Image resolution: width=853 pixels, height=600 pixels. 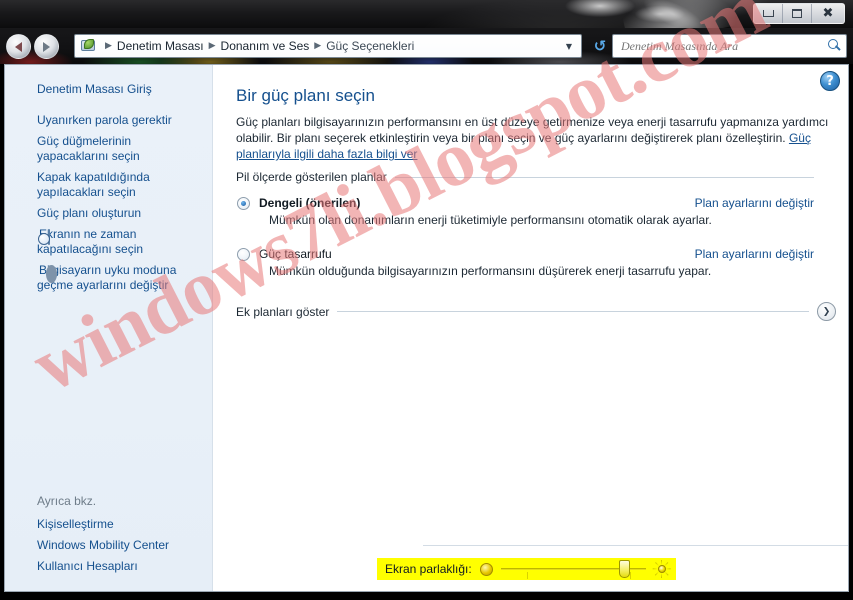 I want to click on search-box, so click(x=729, y=46).